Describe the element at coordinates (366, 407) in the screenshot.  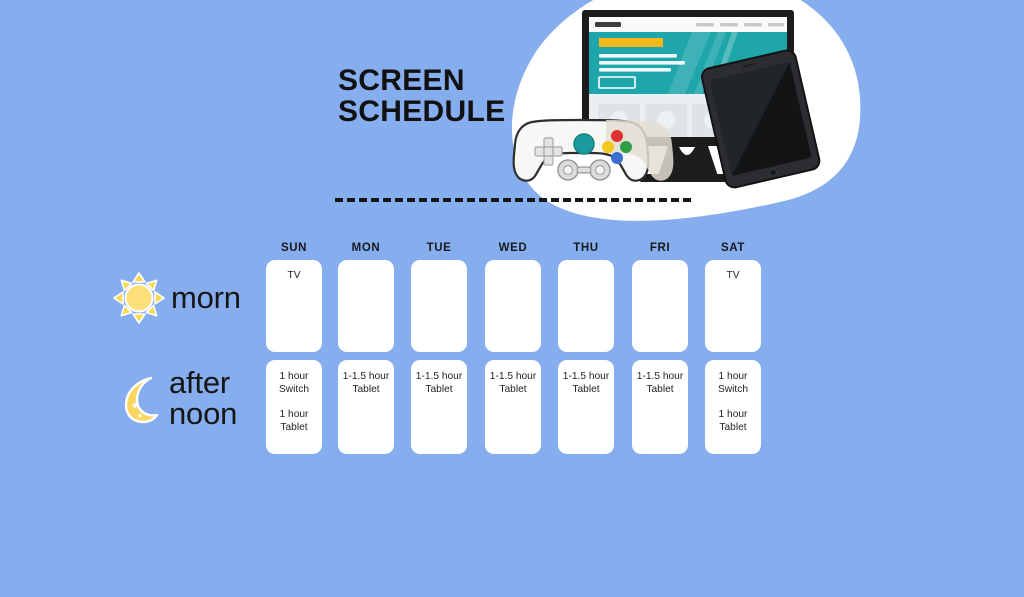
I see `cell-mon-afternoon: 1-1.5 hour Tablet` at that location.